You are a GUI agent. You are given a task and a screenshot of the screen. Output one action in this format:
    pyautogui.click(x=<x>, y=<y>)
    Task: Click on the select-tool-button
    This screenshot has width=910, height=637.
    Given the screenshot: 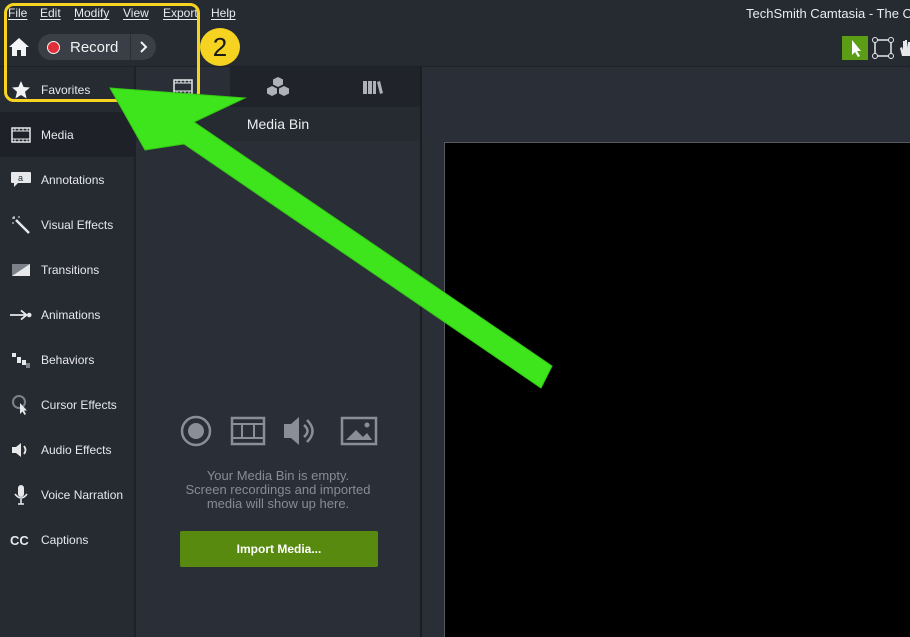 What is the action you would take?
    pyautogui.click(x=855, y=48)
    